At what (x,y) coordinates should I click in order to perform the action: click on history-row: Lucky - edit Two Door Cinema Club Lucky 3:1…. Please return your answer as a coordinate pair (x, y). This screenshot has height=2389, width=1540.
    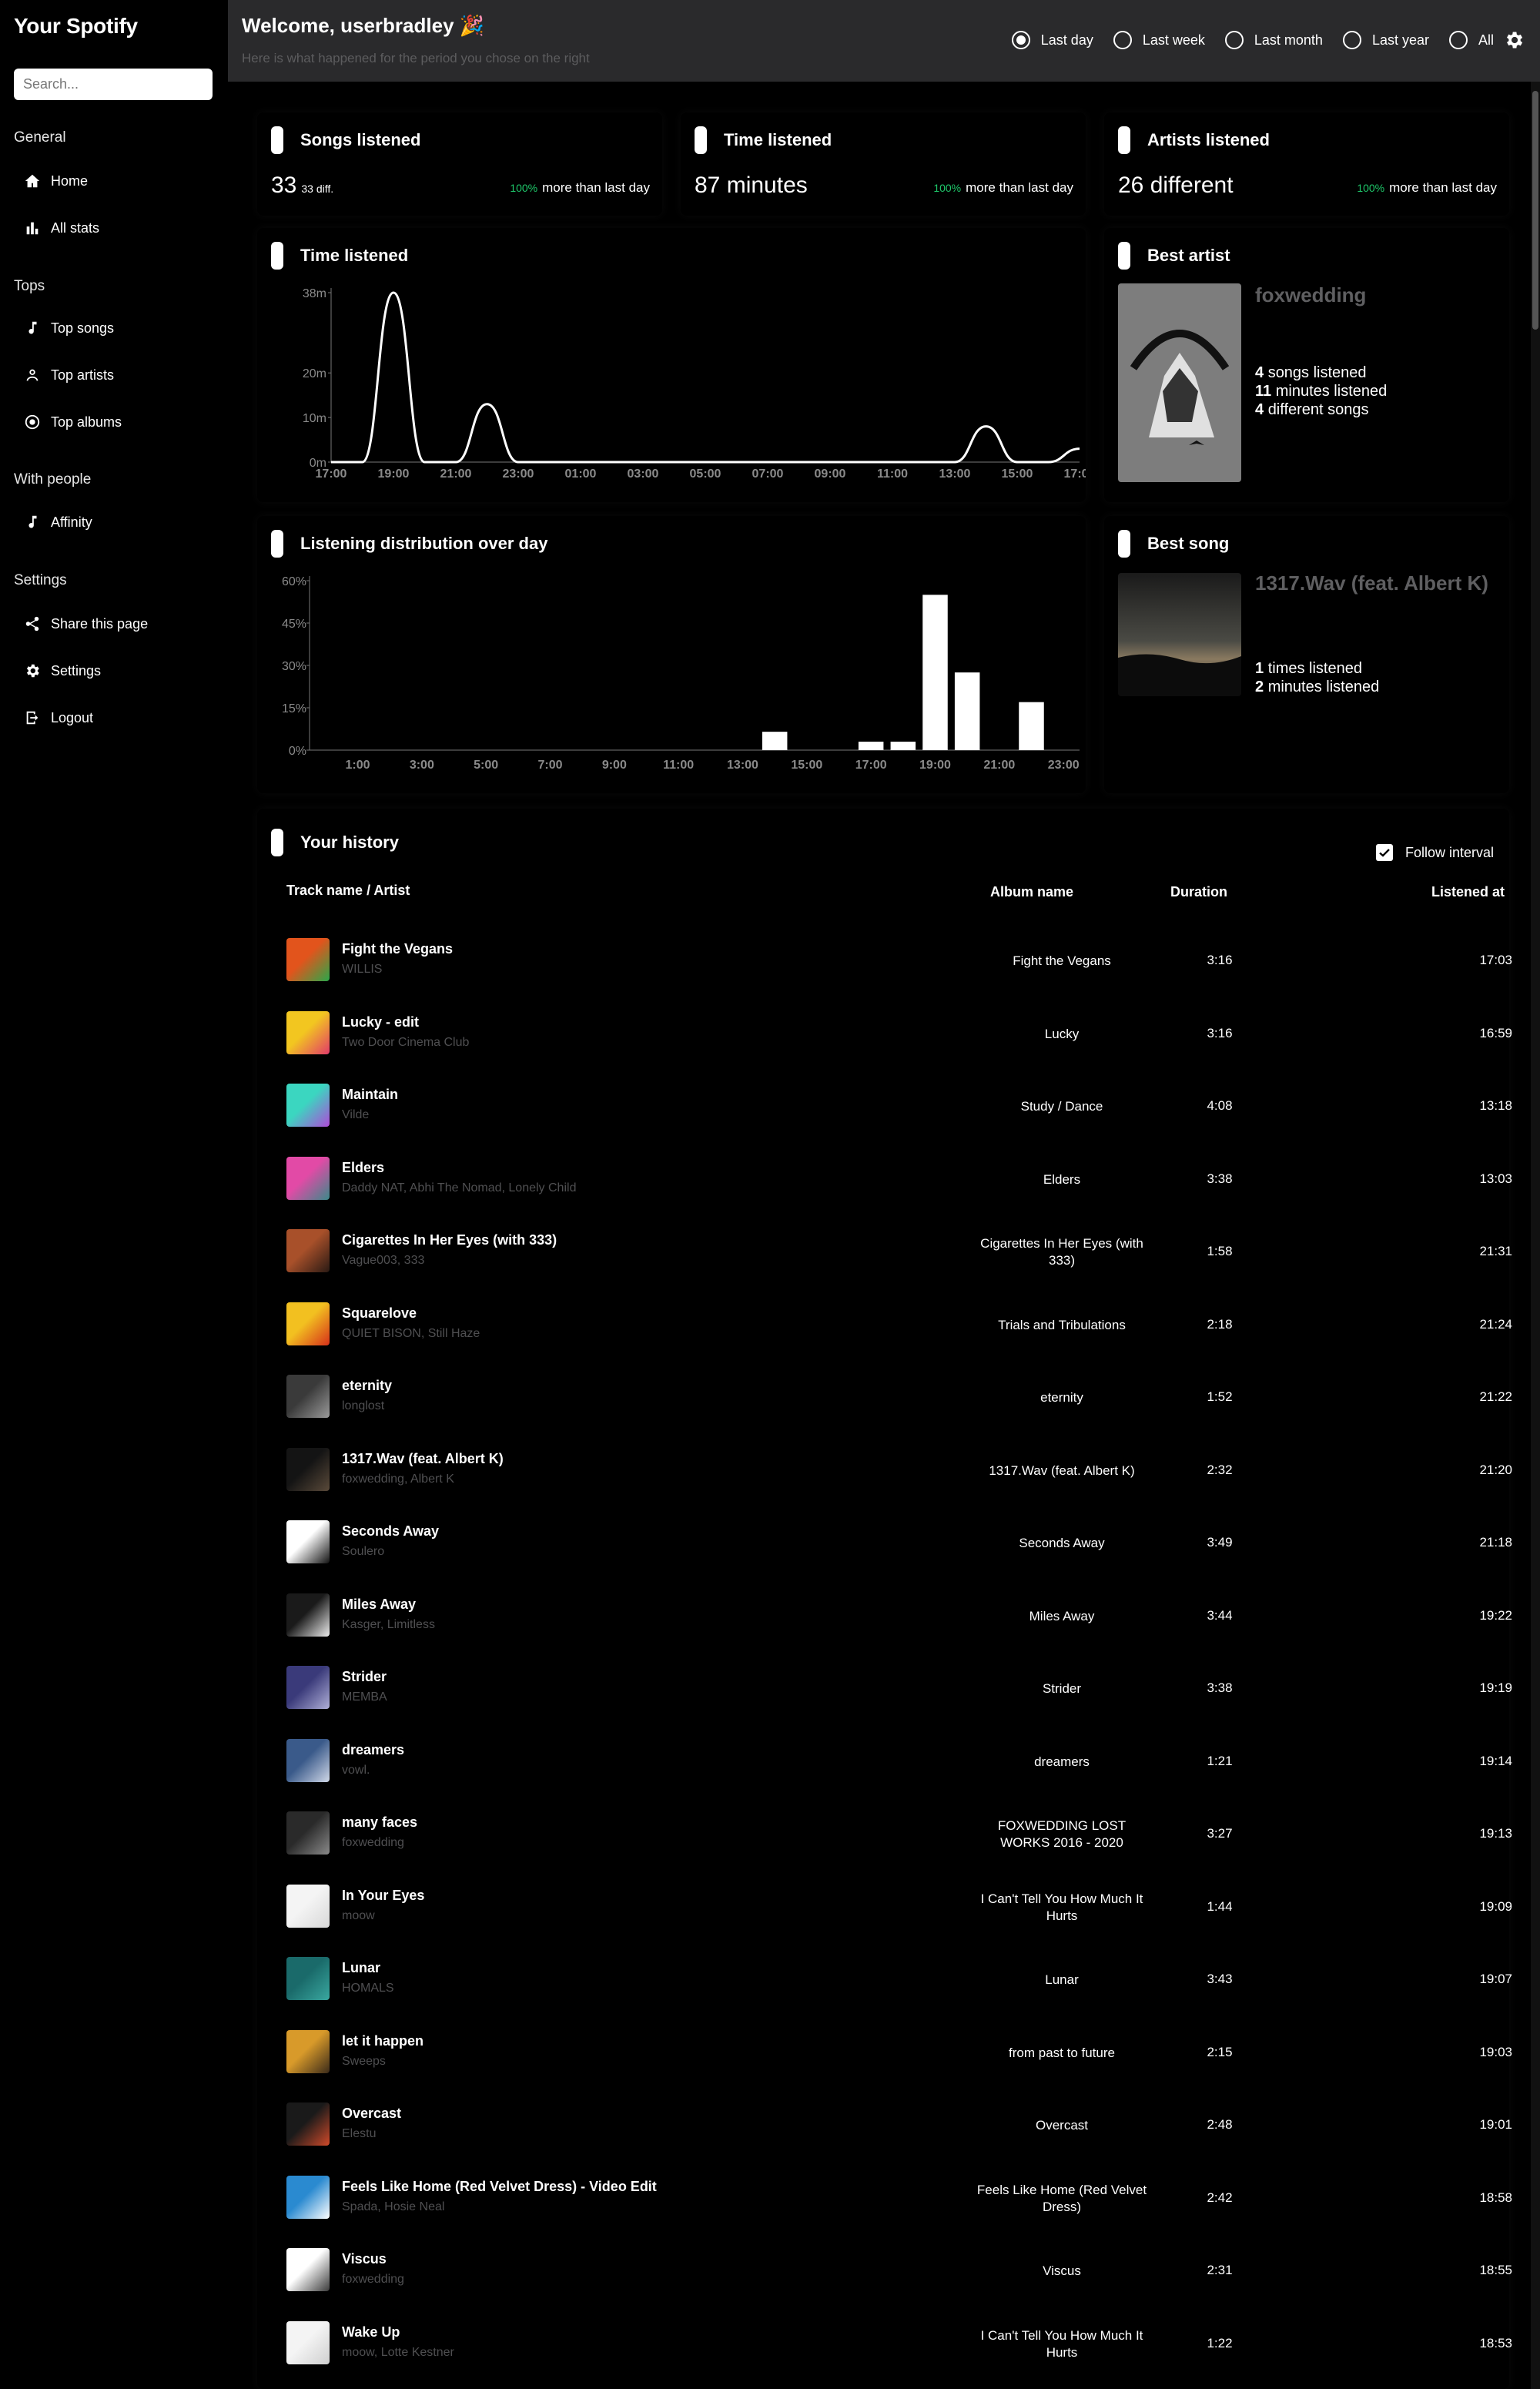
    Looking at the image, I should click on (896, 1033).